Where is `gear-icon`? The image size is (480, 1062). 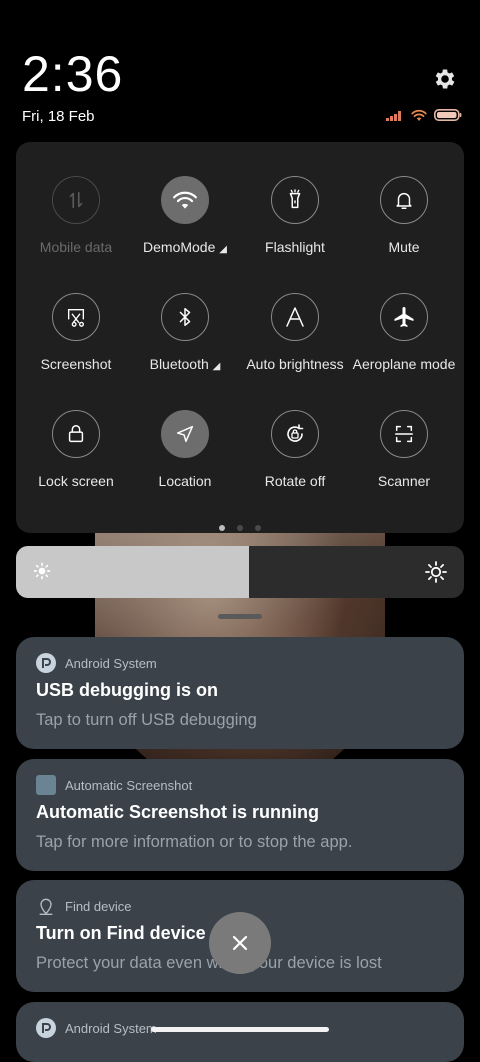 gear-icon is located at coordinates (445, 79).